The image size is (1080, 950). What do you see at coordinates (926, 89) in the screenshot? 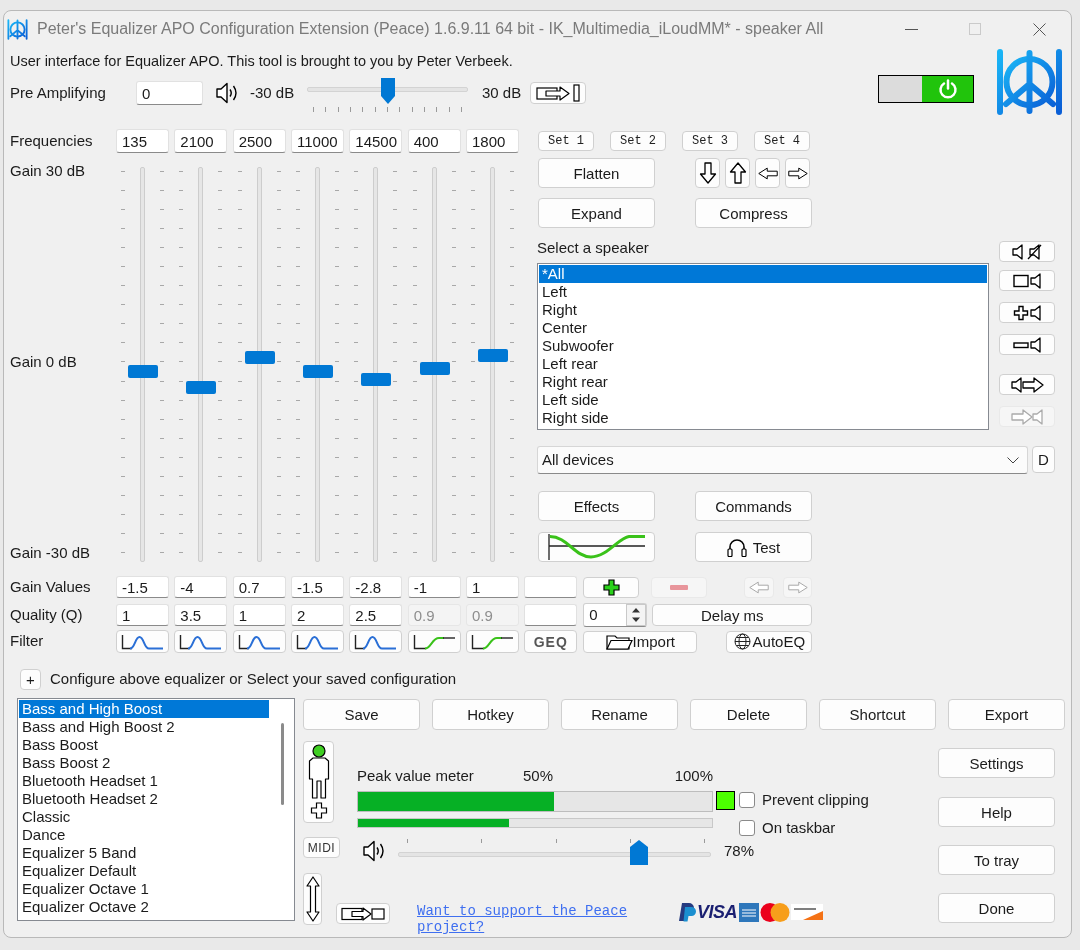
I see `power-toggle` at bounding box center [926, 89].